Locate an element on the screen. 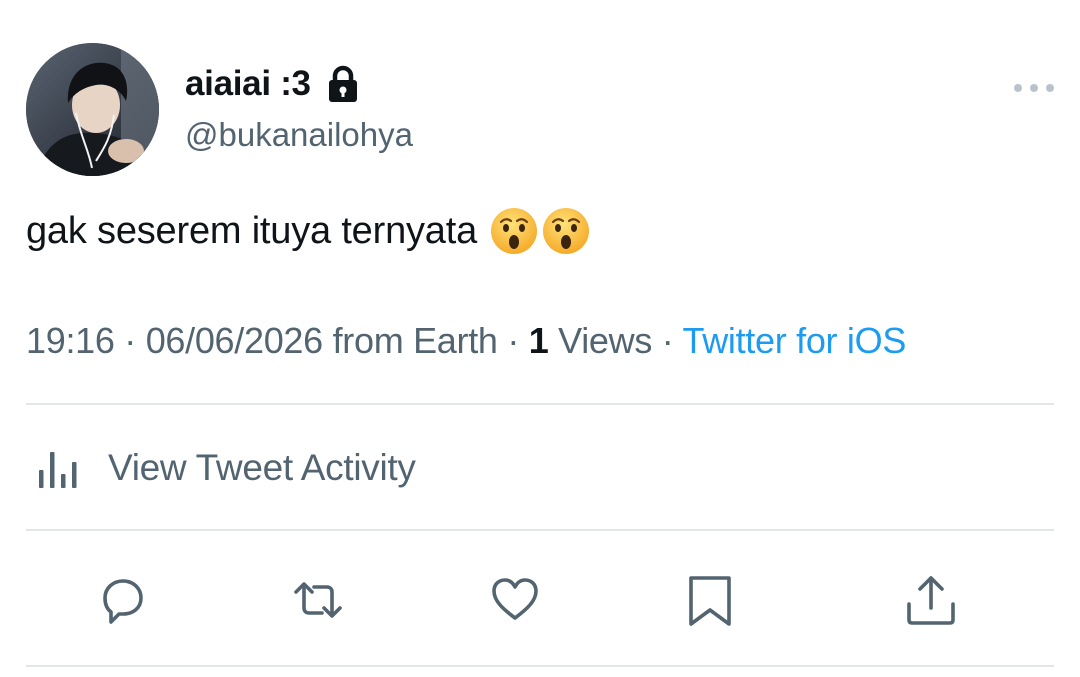  tweet-location: from Earth is located at coordinates (410, 340).